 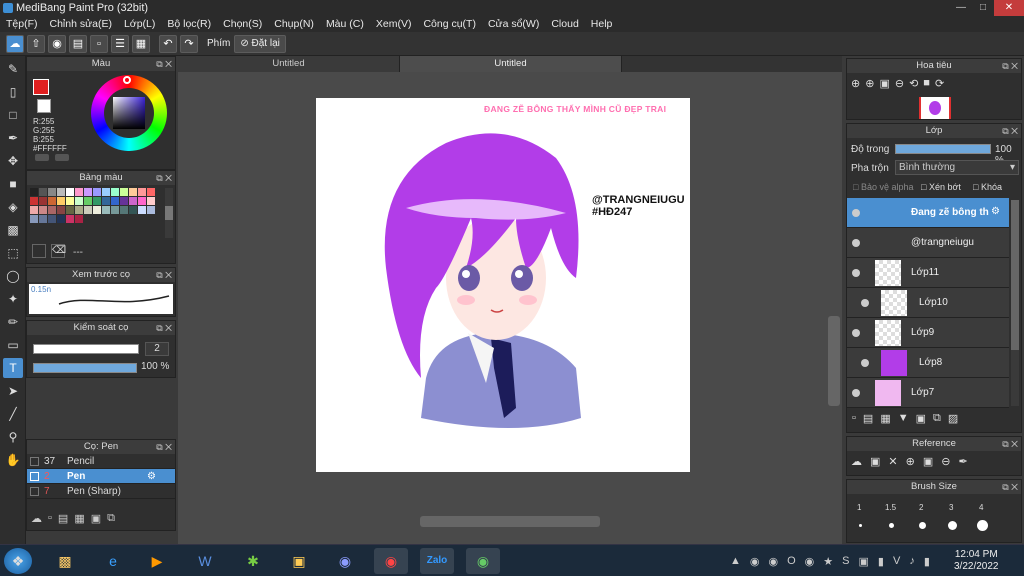 I want to click on cloud-icon: ☁, so click(x=15, y=43).